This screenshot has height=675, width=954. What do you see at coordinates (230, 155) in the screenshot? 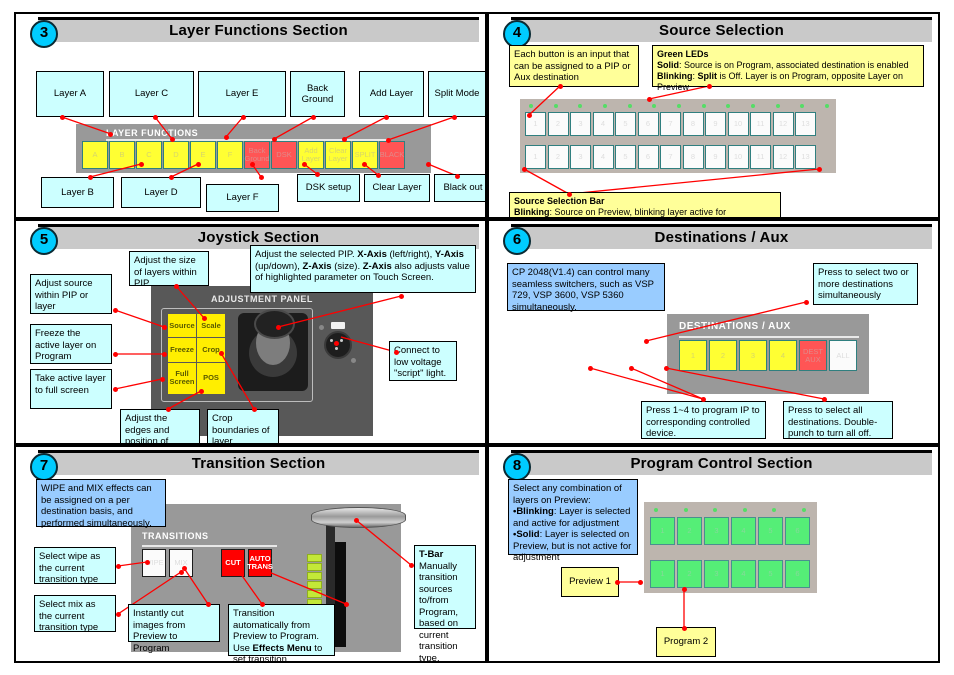
I see `layer-button-f: F` at bounding box center [230, 155].